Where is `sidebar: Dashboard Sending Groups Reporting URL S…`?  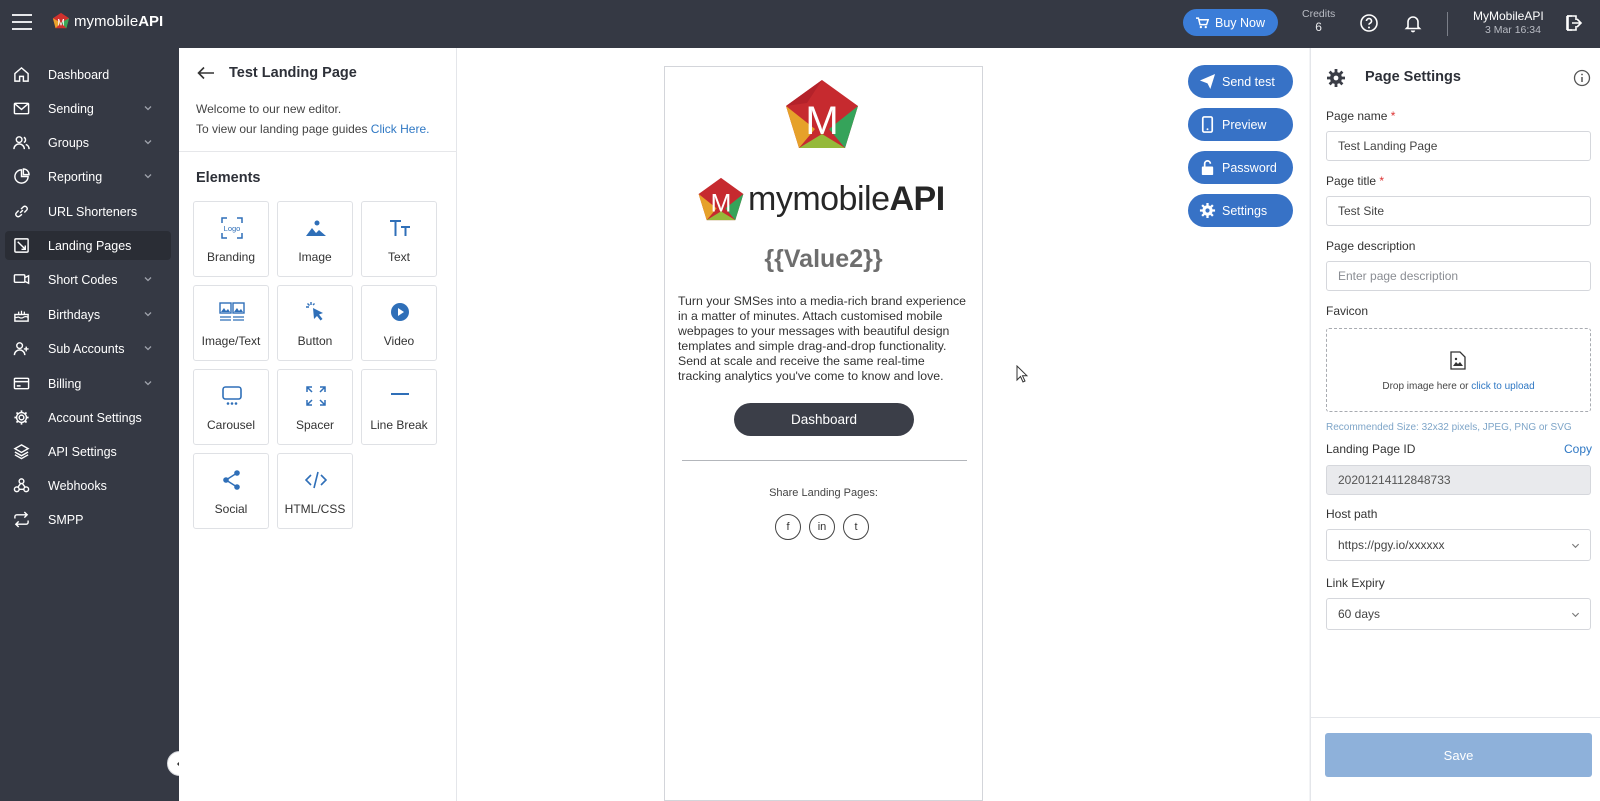 sidebar: Dashboard Sending Groups Reporting URL S… is located at coordinates (89, 424).